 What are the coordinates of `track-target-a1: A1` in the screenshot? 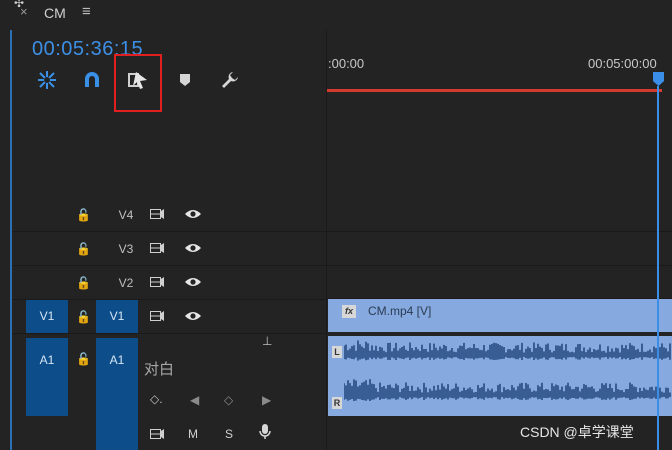 It's located at (117, 394).